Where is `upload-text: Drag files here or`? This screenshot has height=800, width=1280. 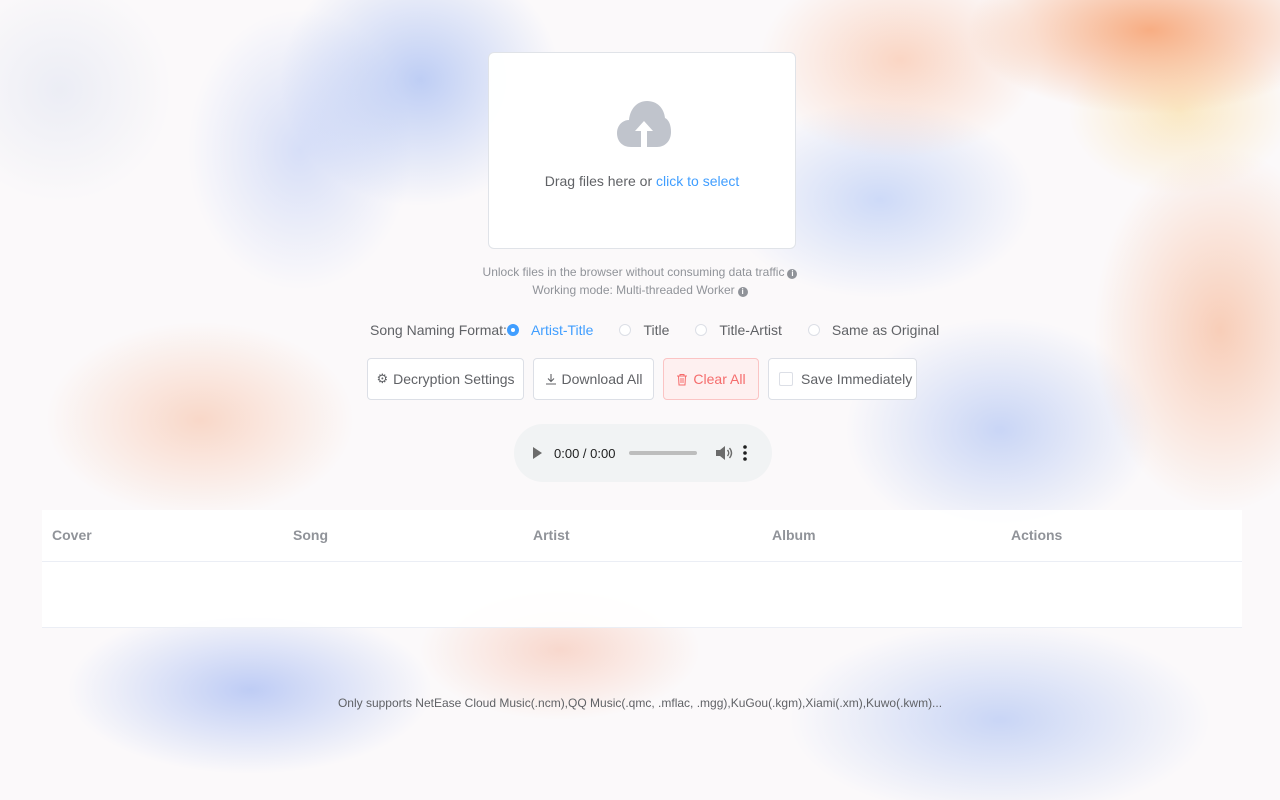 upload-text: Drag files here or is located at coordinates (600, 181).